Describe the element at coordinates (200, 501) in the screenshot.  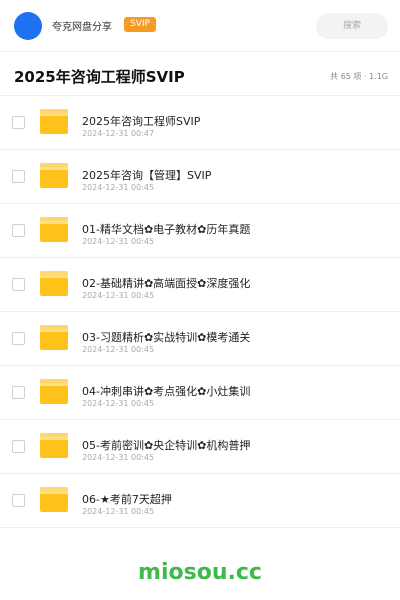
I see `list-item: 06-★考前7天超押 2024-12-31 00:45` at that location.